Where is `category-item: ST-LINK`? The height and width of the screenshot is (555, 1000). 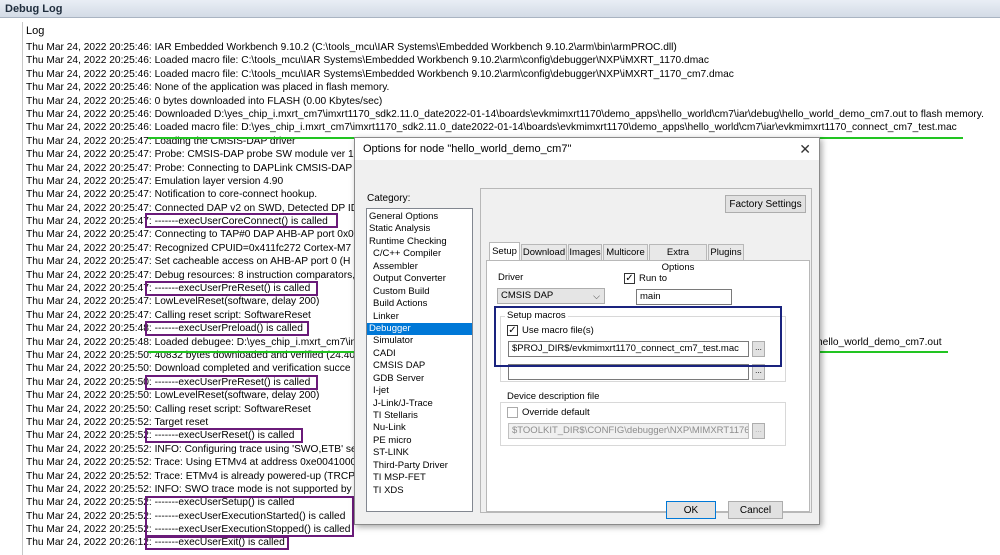
category-item: ST-LINK is located at coordinates (419, 453).